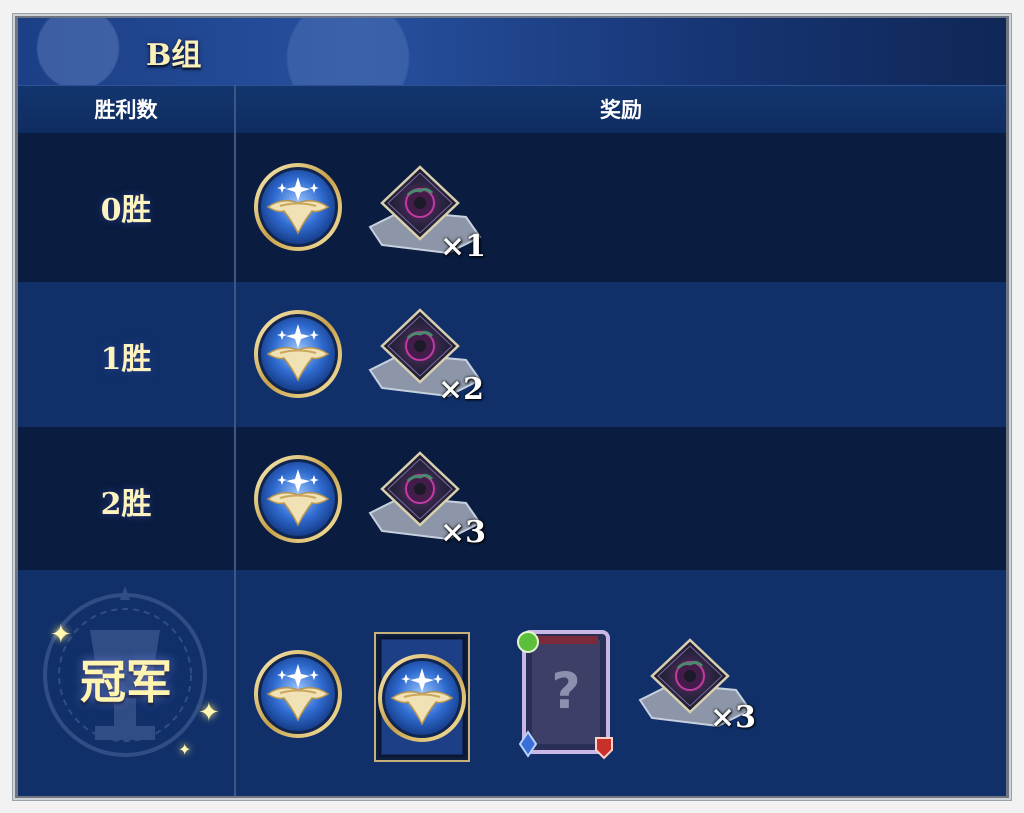 This screenshot has width=1024, height=813. What do you see at coordinates (512, 51) in the screenshot?
I see `group-header: B组` at bounding box center [512, 51].